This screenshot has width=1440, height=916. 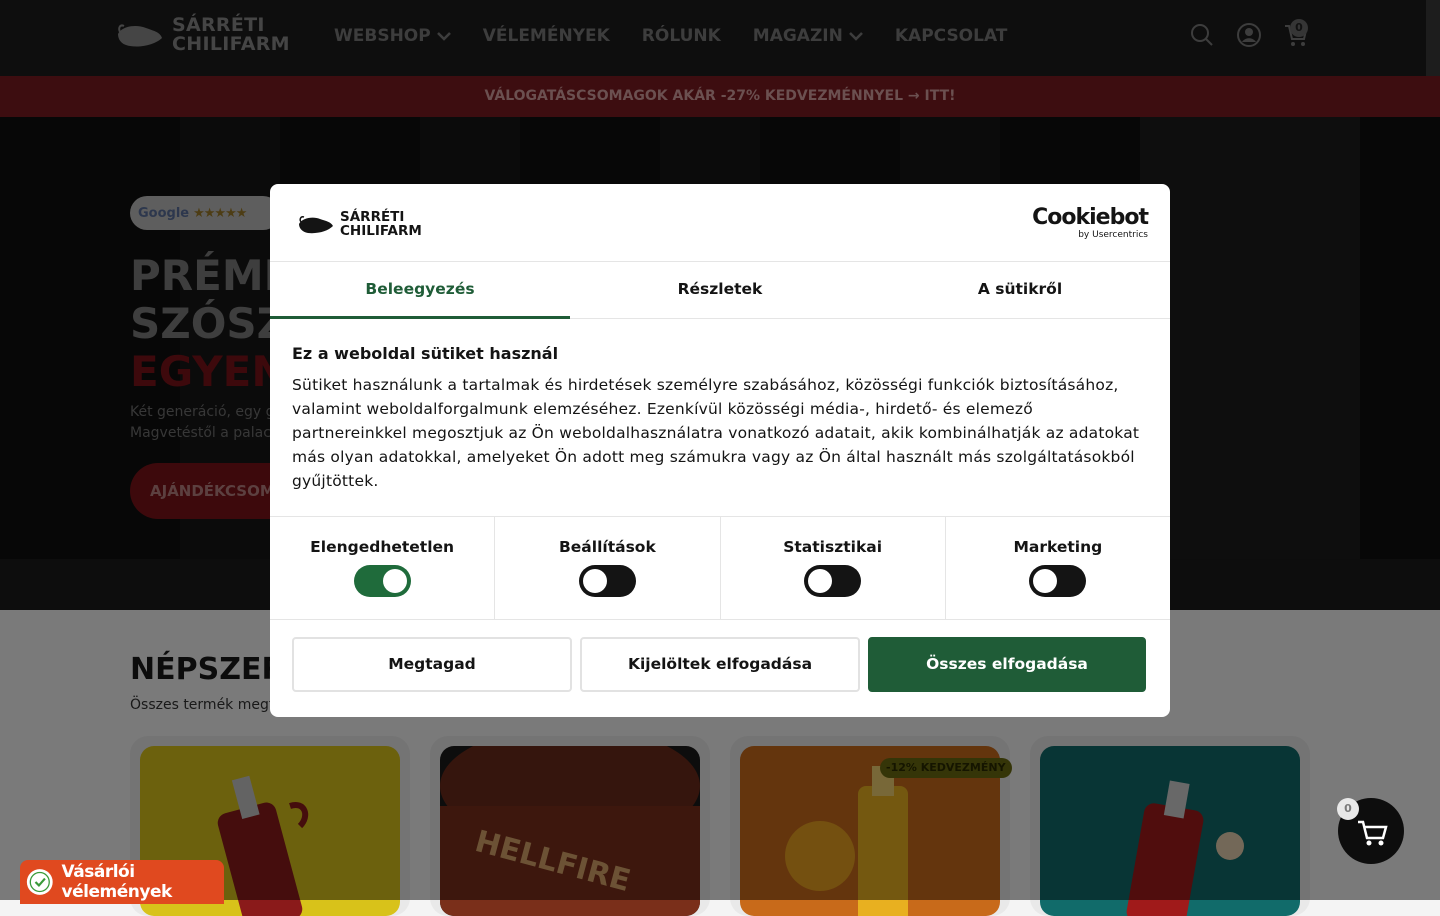 I want to click on dialog-heading: Ez a weboldal sütiket használ, so click(x=425, y=353).